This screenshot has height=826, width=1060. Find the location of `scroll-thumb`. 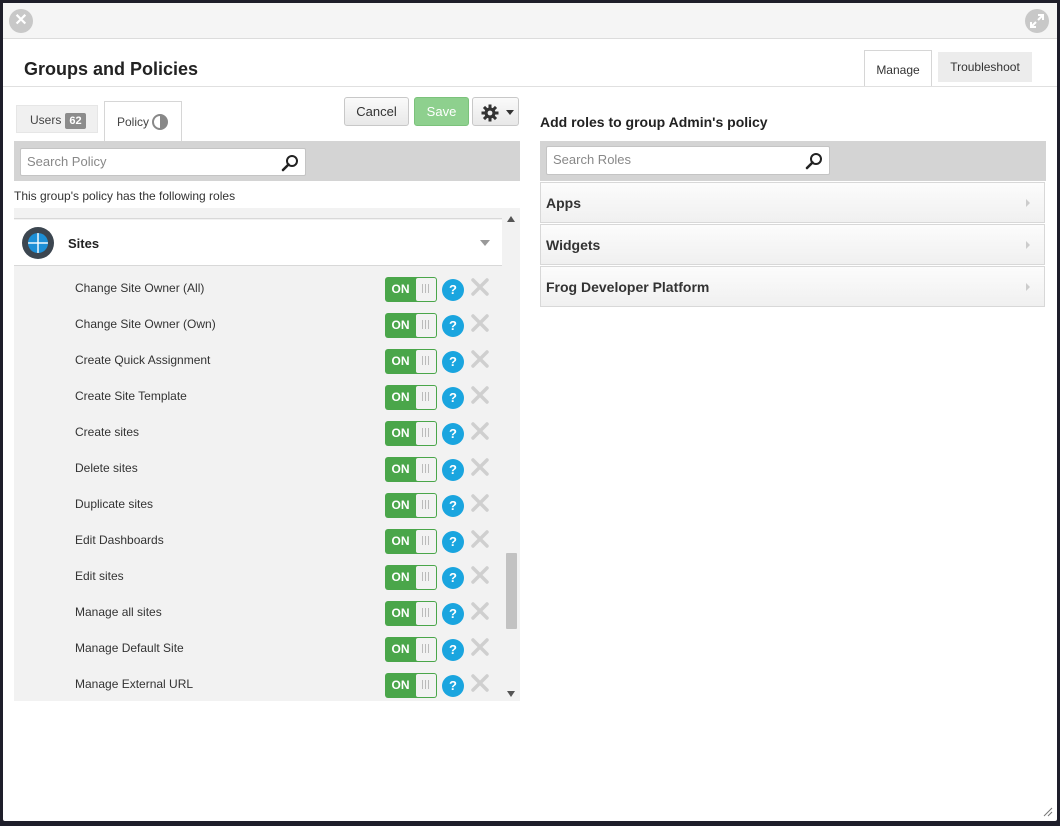

scroll-thumb is located at coordinates (511, 591).